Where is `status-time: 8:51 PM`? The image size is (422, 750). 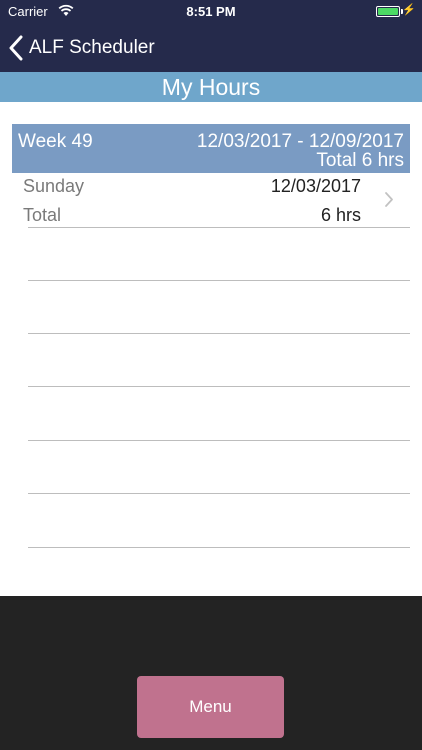
status-time: 8:51 PM is located at coordinates (211, 11).